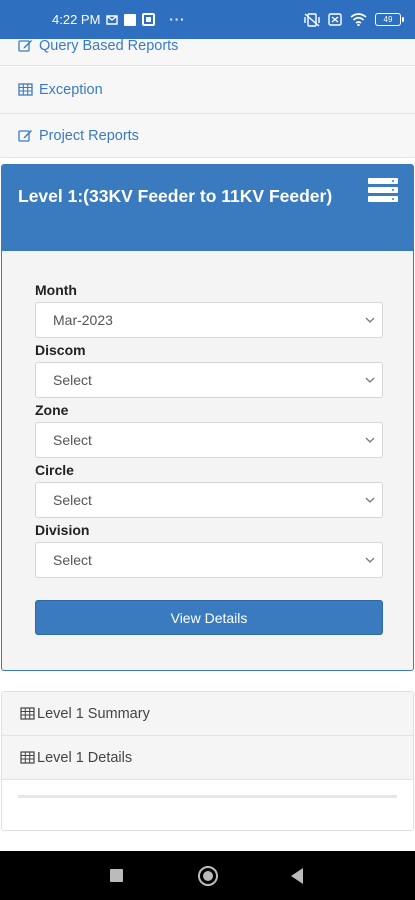 The width and height of the screenshot is (415, 900). What do you see at coordinates (207, 796) in the screenshot?
I see `divider` at bounding box center [207, 796].